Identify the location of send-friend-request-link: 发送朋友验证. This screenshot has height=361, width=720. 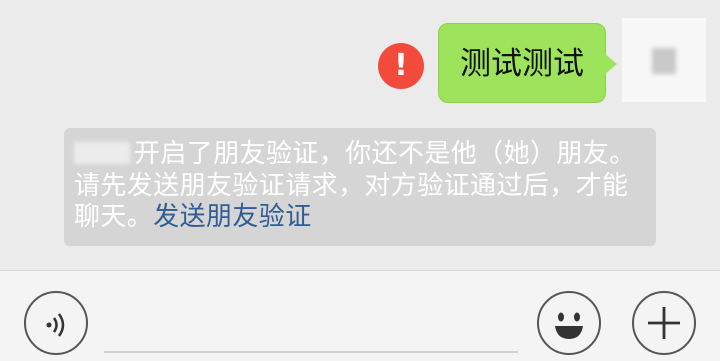
(232, 217).